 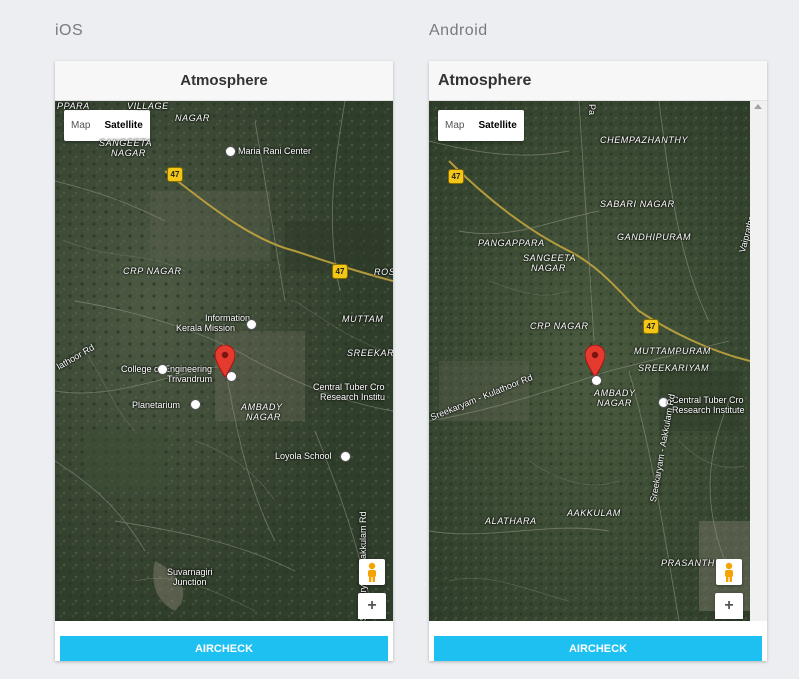 What do you see at coordinates (654, 237) in the screenshot?
I see `map-label: GANDHIPURAM` at bounding box center [654, 237].